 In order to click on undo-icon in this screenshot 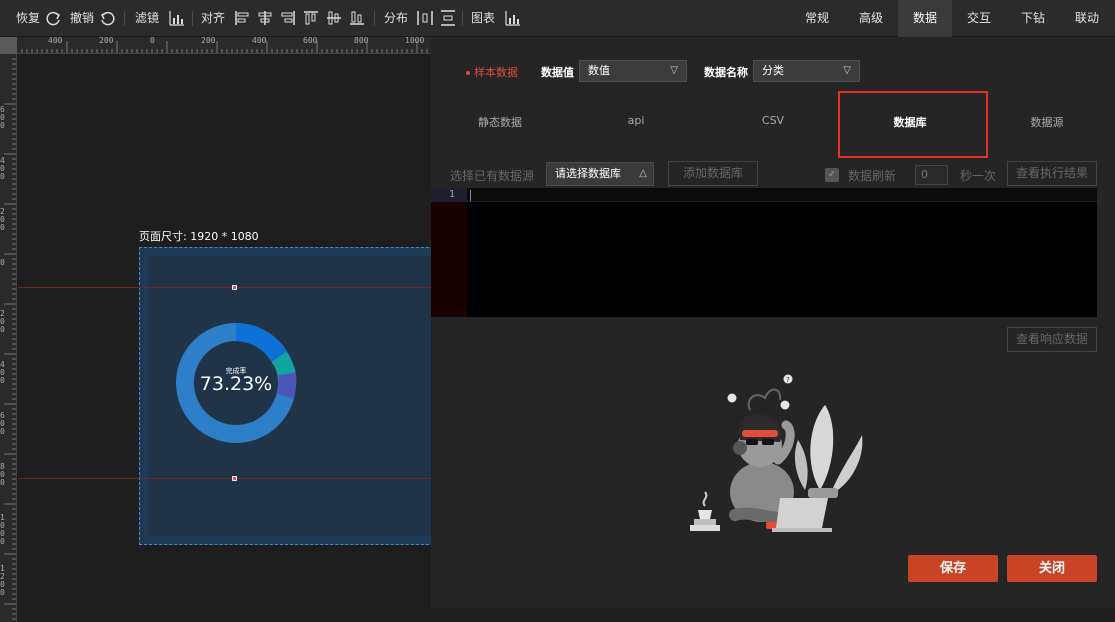, I will do `click(107, 18)`.